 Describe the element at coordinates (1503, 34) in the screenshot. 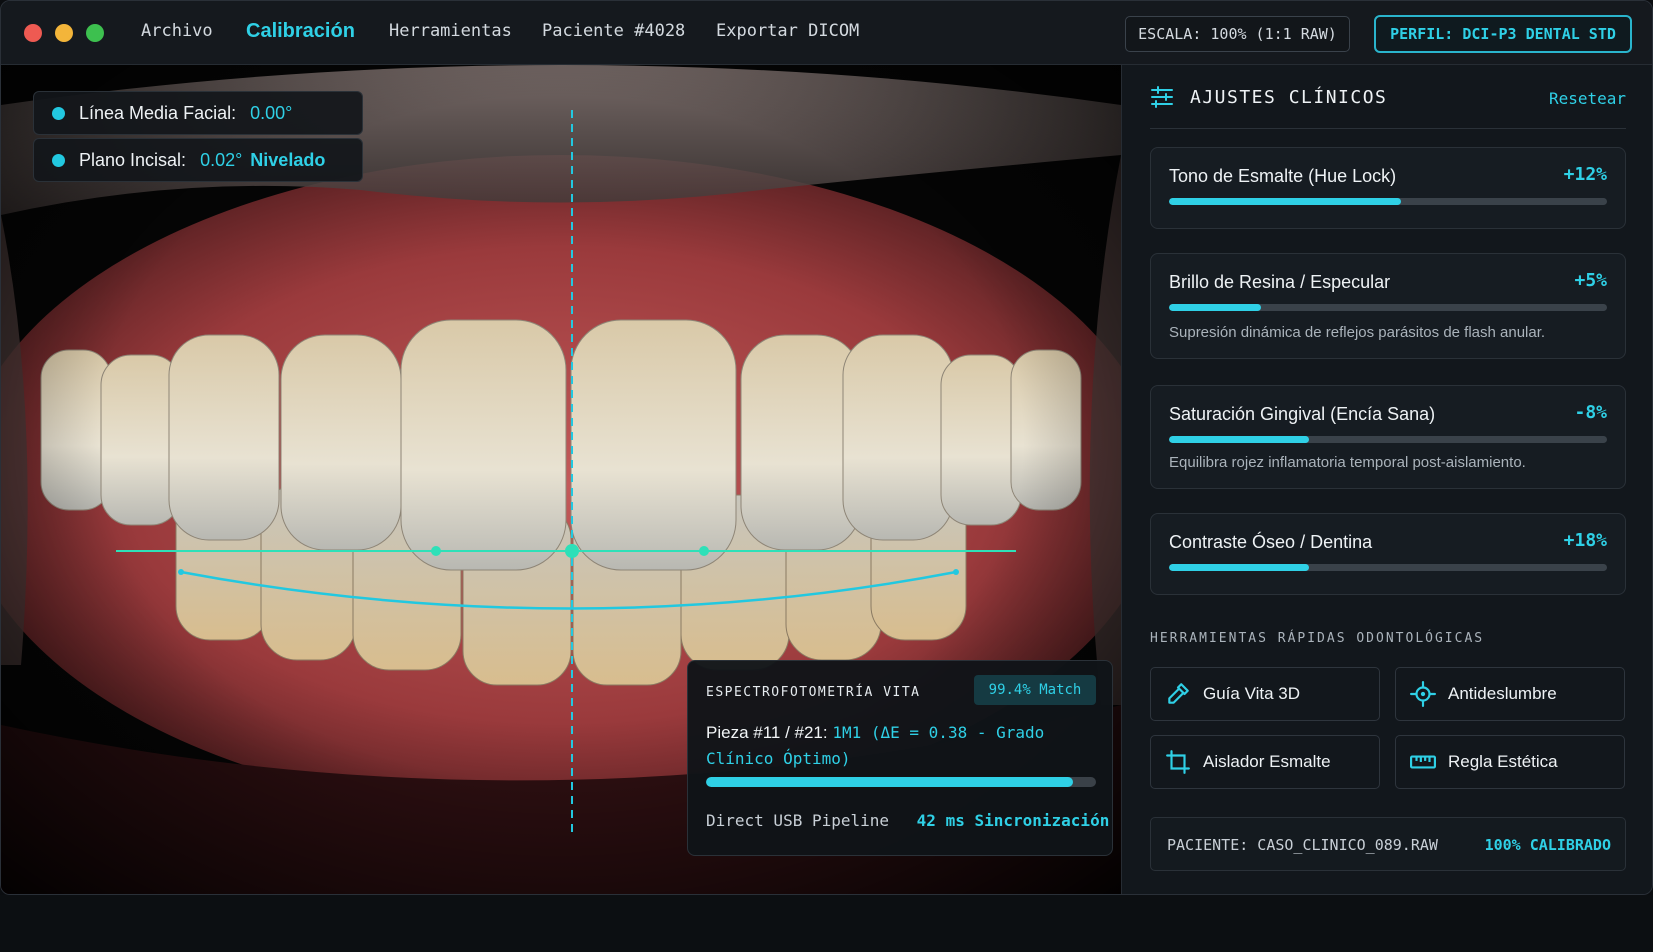

I see `profile-button: PERFIL: DCI-P3 DENTAL STD` at that location.